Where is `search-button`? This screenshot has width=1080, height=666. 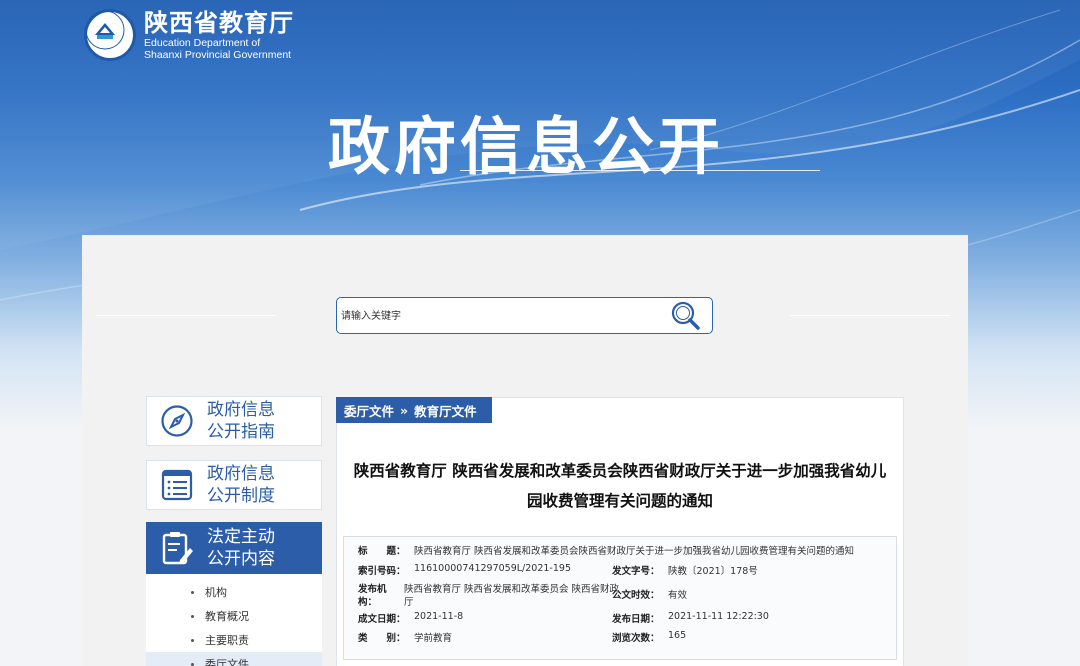
search-button is located at coordinates (686, 316).